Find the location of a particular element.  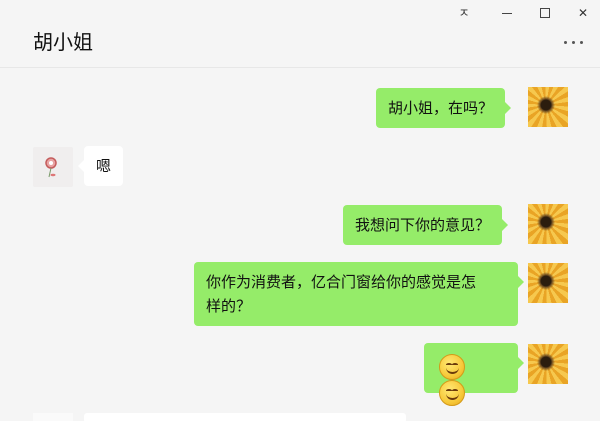

message-text: 胡小姐，在吗？ is located at coordinates (441, 108).